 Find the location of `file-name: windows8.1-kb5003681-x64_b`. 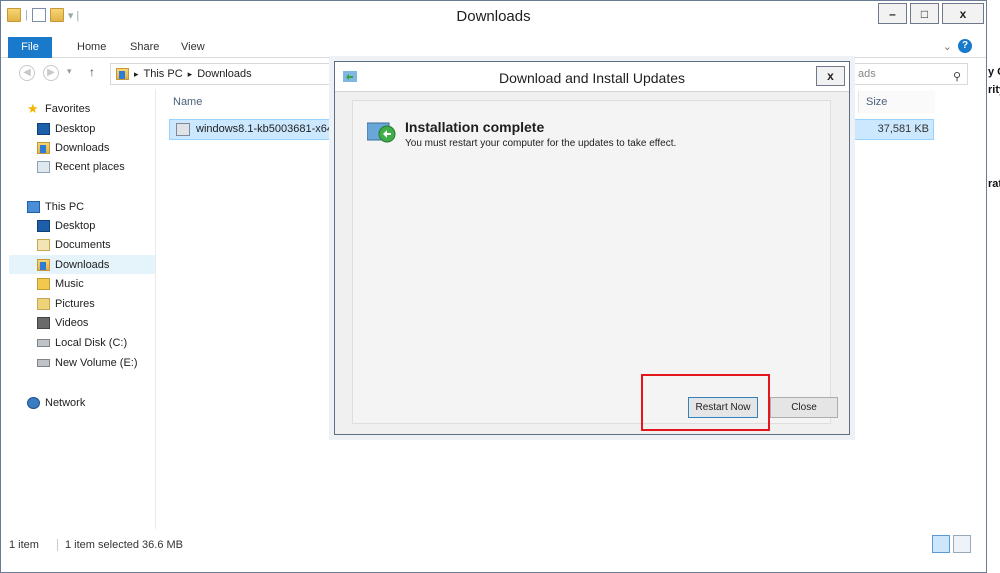

file-name: windows8.1-kb5003681-x64_b is located at coordinates (266, 129).